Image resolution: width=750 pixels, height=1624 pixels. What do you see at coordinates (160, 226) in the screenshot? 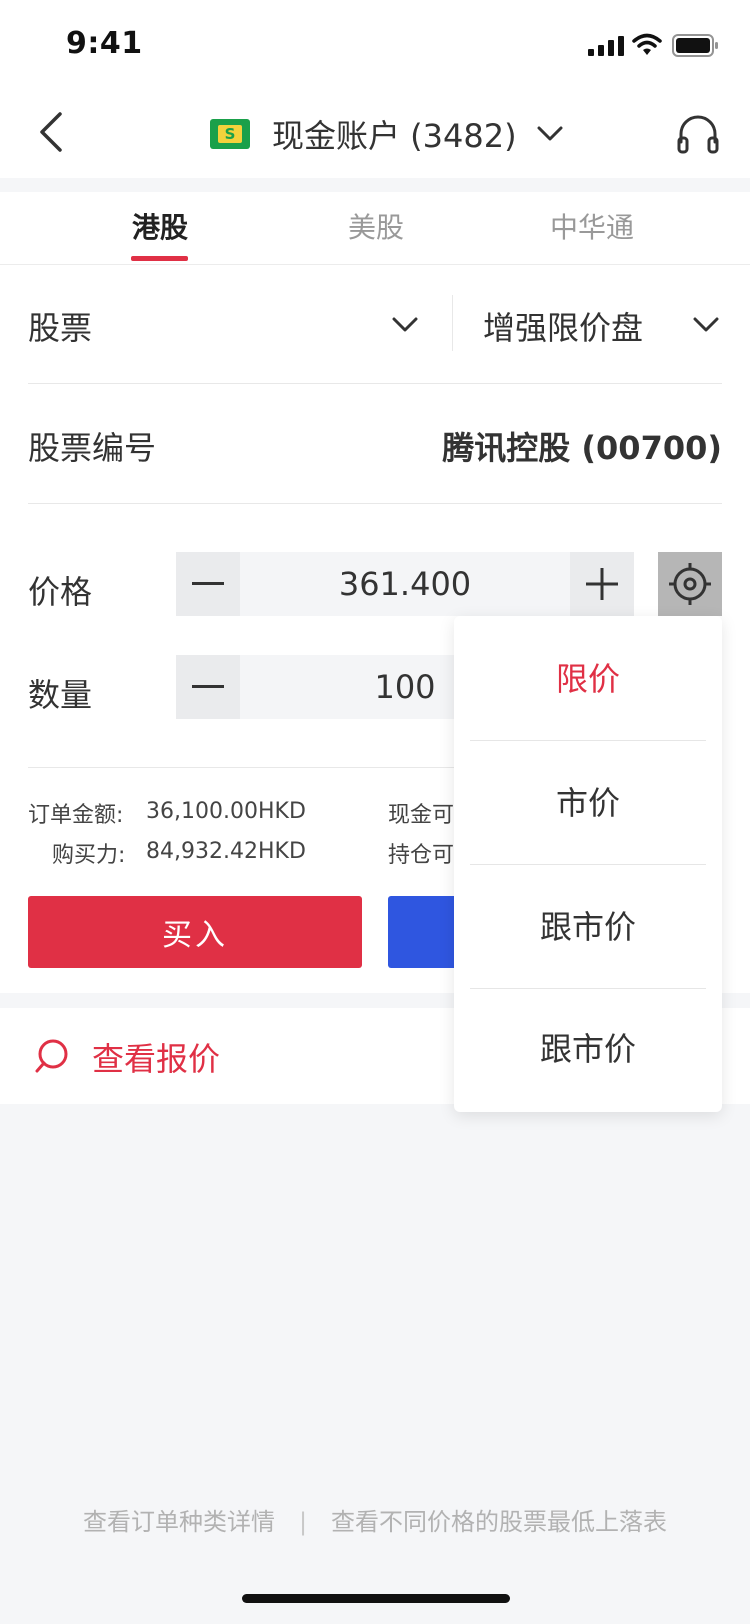
I see `tab-hk-stocks: 港股` at bounding box center [160, 226].